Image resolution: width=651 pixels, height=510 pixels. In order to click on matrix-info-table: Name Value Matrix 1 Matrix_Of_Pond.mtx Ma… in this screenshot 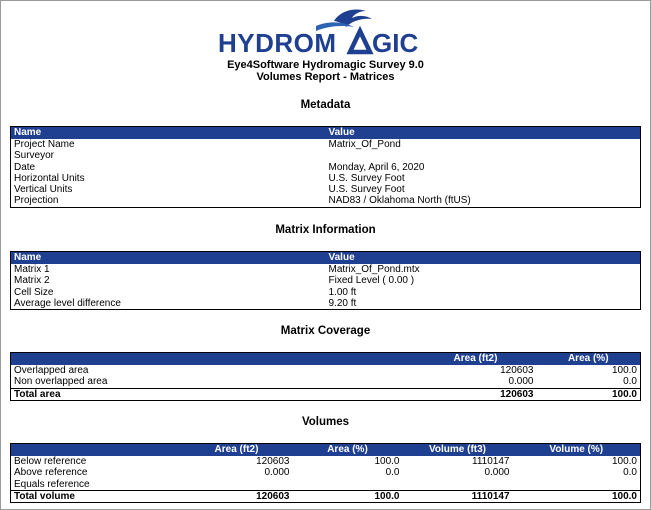, I will do `click(325, 281)`.